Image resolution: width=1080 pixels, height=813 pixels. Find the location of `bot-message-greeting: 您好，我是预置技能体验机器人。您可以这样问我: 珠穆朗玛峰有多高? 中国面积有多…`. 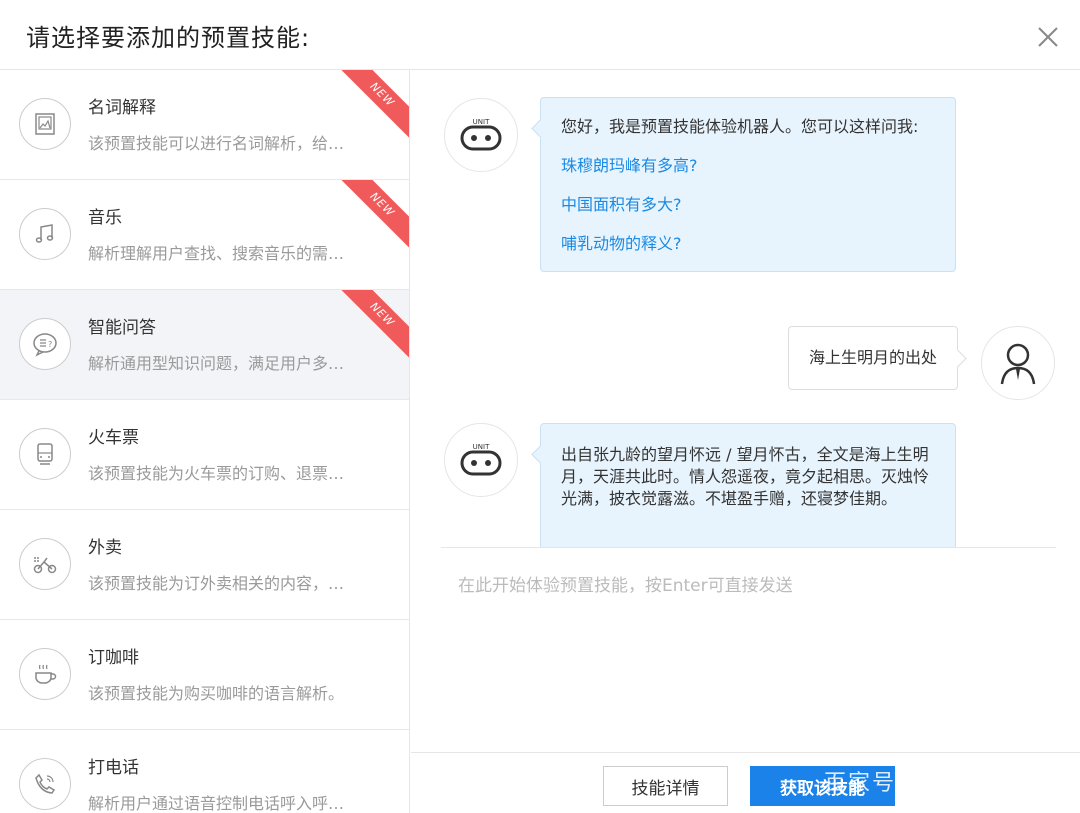

bot-message-greeting: 您好，我是预置技能体验机器人。您可以这样问我: 珠穆朗玛峰有多高? 中国面积有多… is located at coordinates (748, 184).